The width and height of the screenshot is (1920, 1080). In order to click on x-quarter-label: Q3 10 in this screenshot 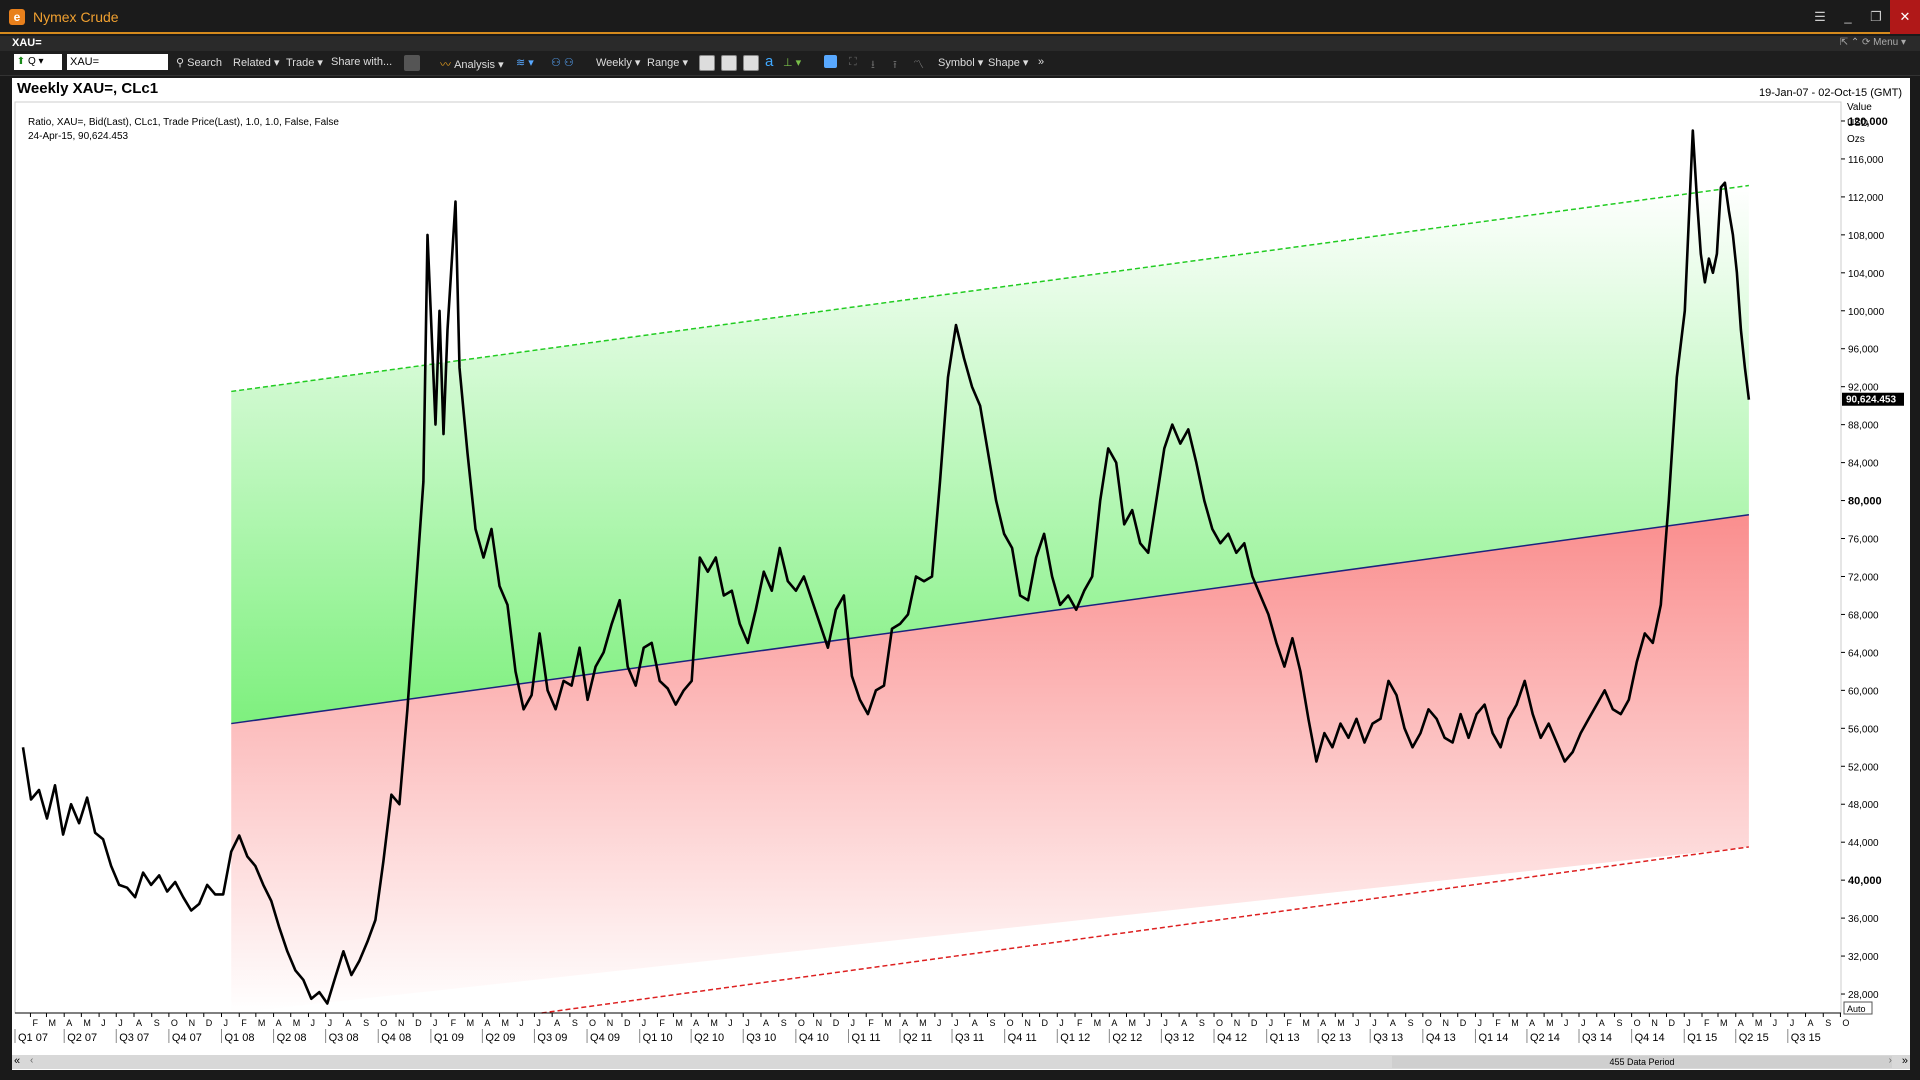, I will do `click(761, 1038)`.